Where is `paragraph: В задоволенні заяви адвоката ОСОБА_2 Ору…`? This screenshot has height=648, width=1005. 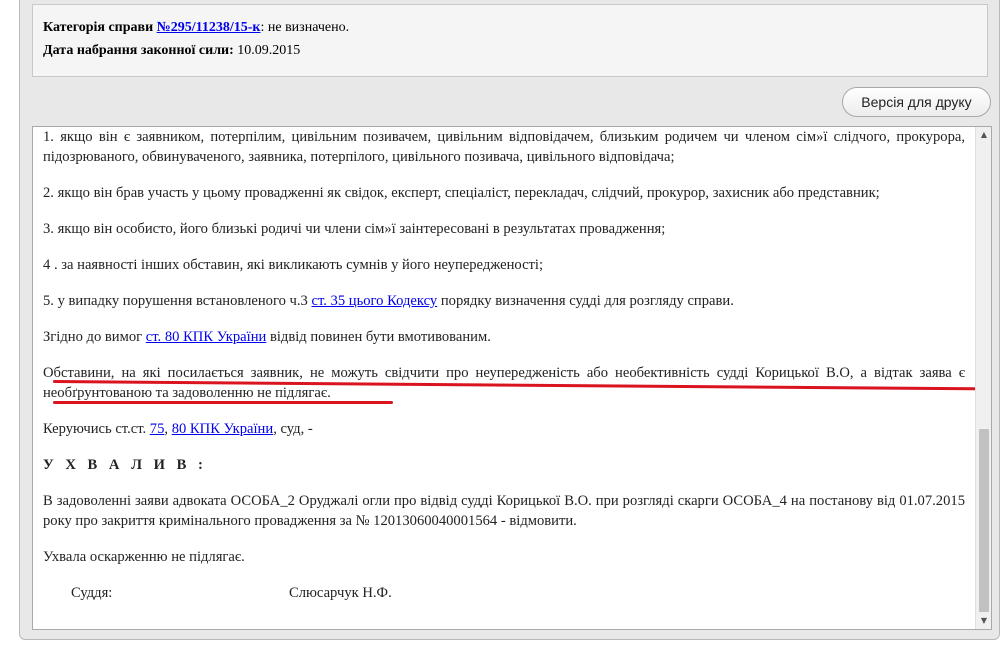 paragraph: В задоволенні заяви адвоката ОСОБА_2 Ору… is located at coordinates (504, 511).